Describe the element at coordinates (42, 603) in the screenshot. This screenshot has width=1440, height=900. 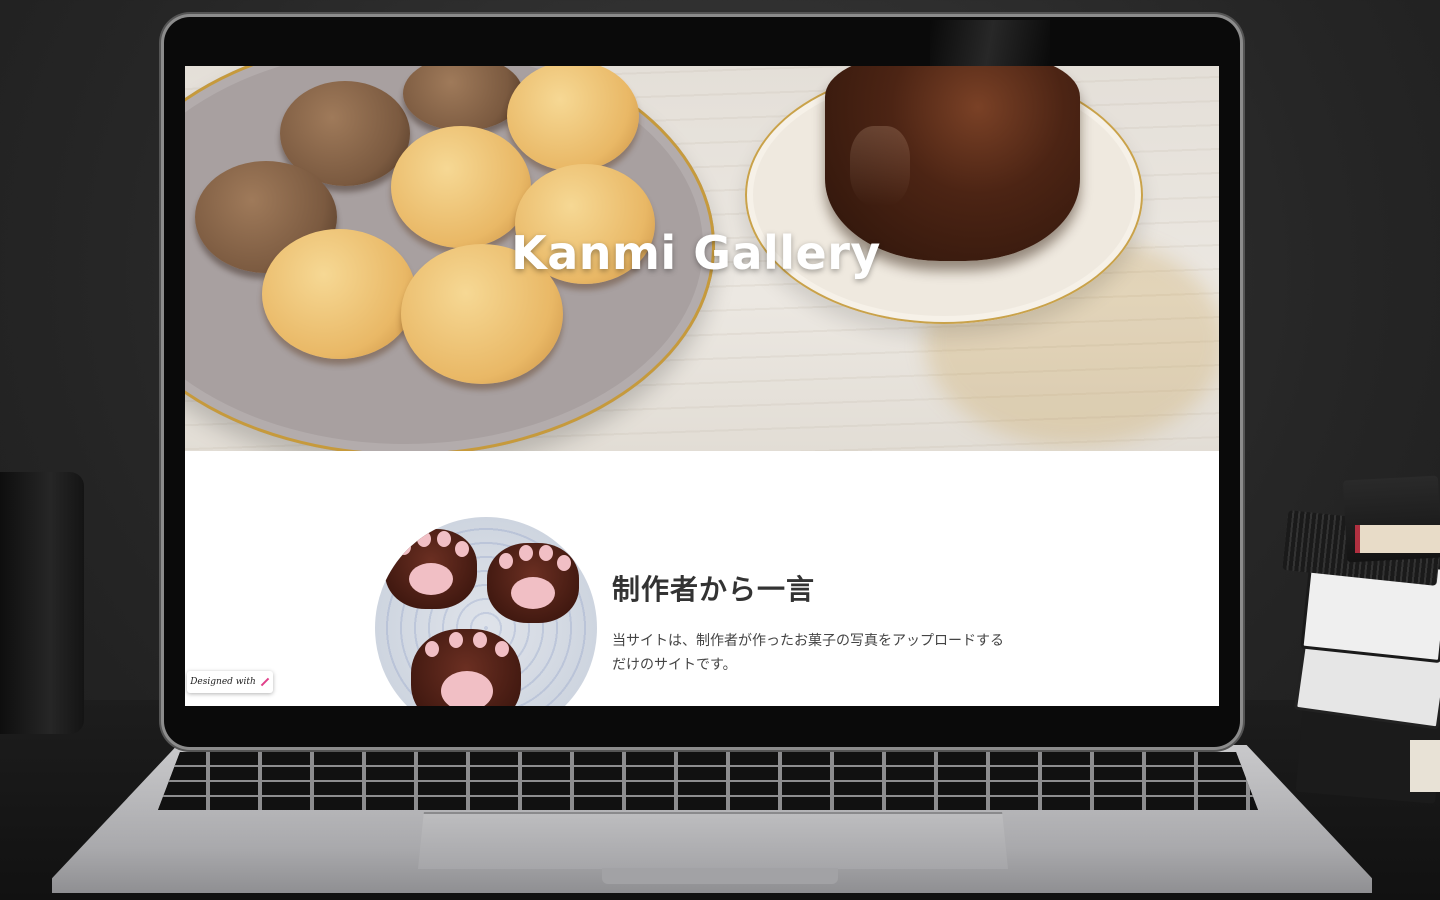
I see `coffee-mug` at that location.